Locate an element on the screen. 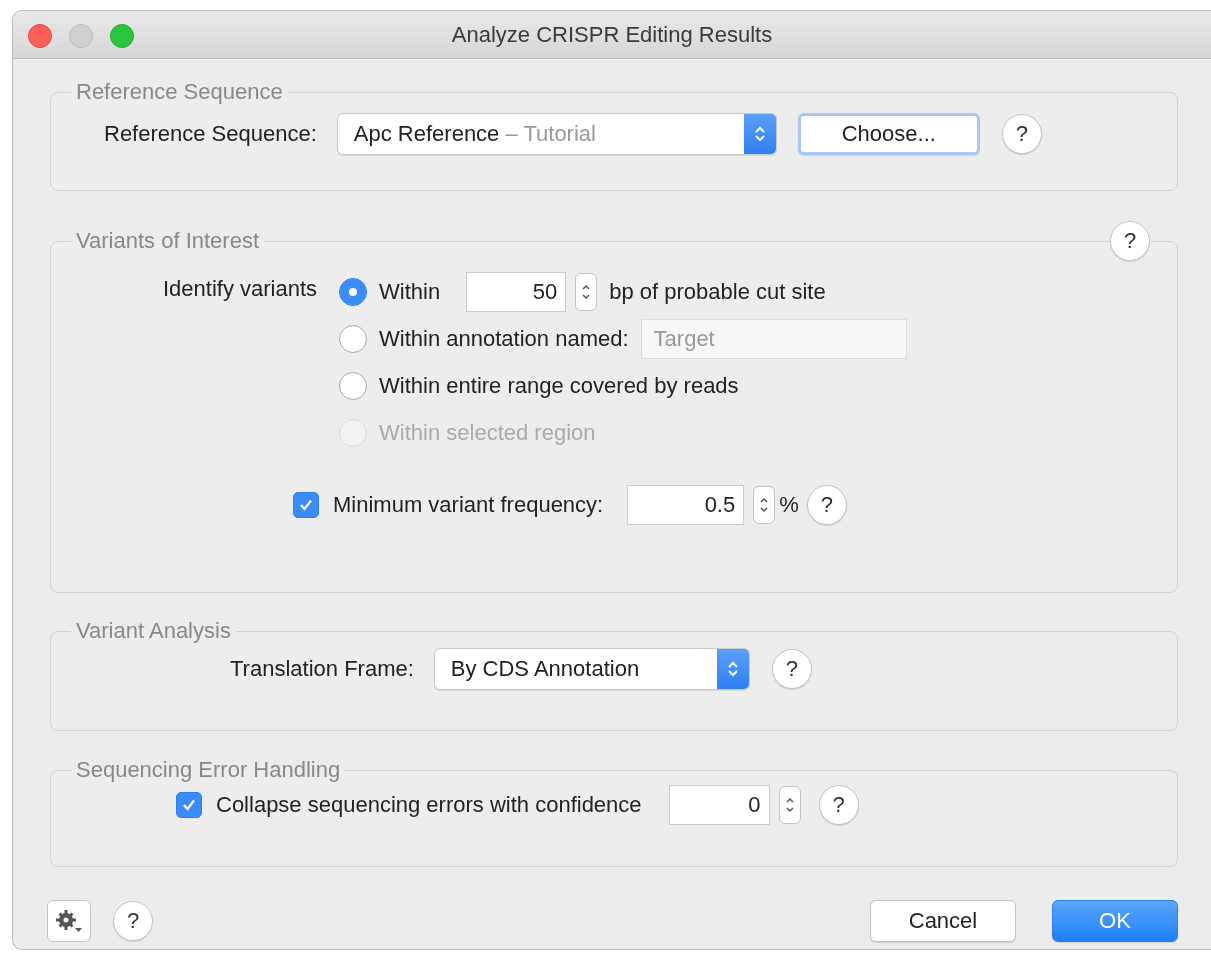 Image resolution: width=1211 pixels, height=955 pixels. number-field: 0 is located at coordinates (719, 805).